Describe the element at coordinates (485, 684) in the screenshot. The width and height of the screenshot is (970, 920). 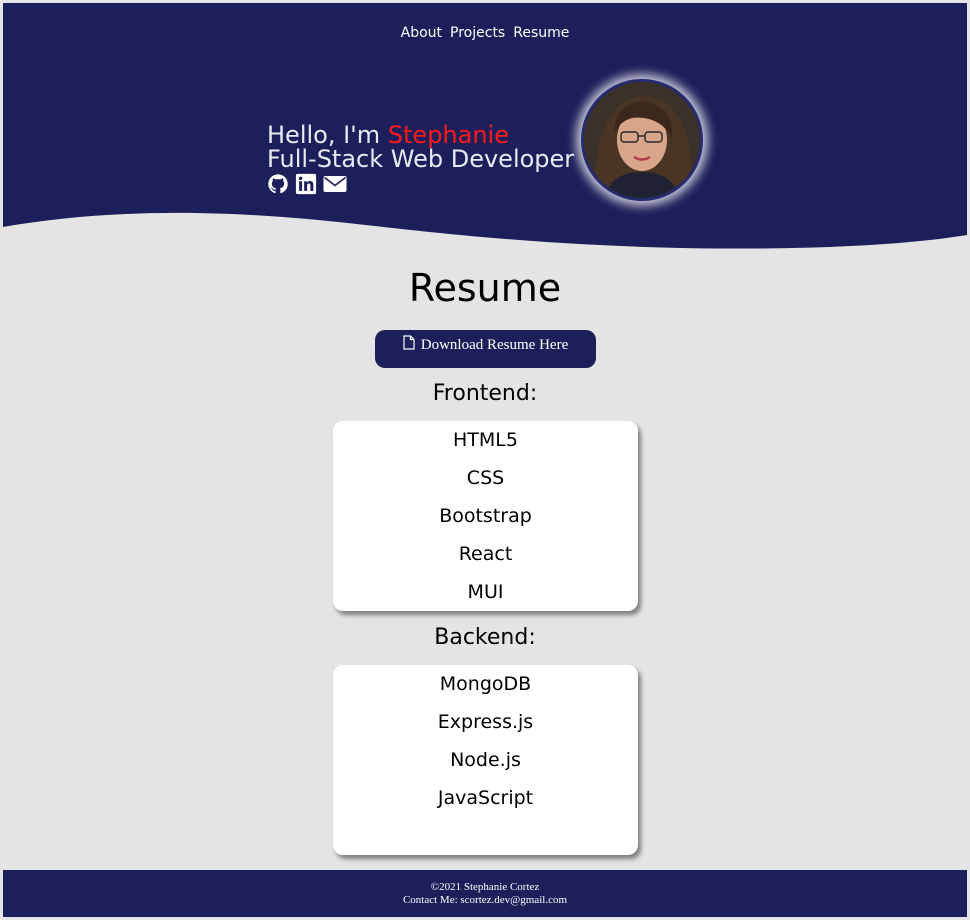
I see `skill-item: MongoDB` at that location.